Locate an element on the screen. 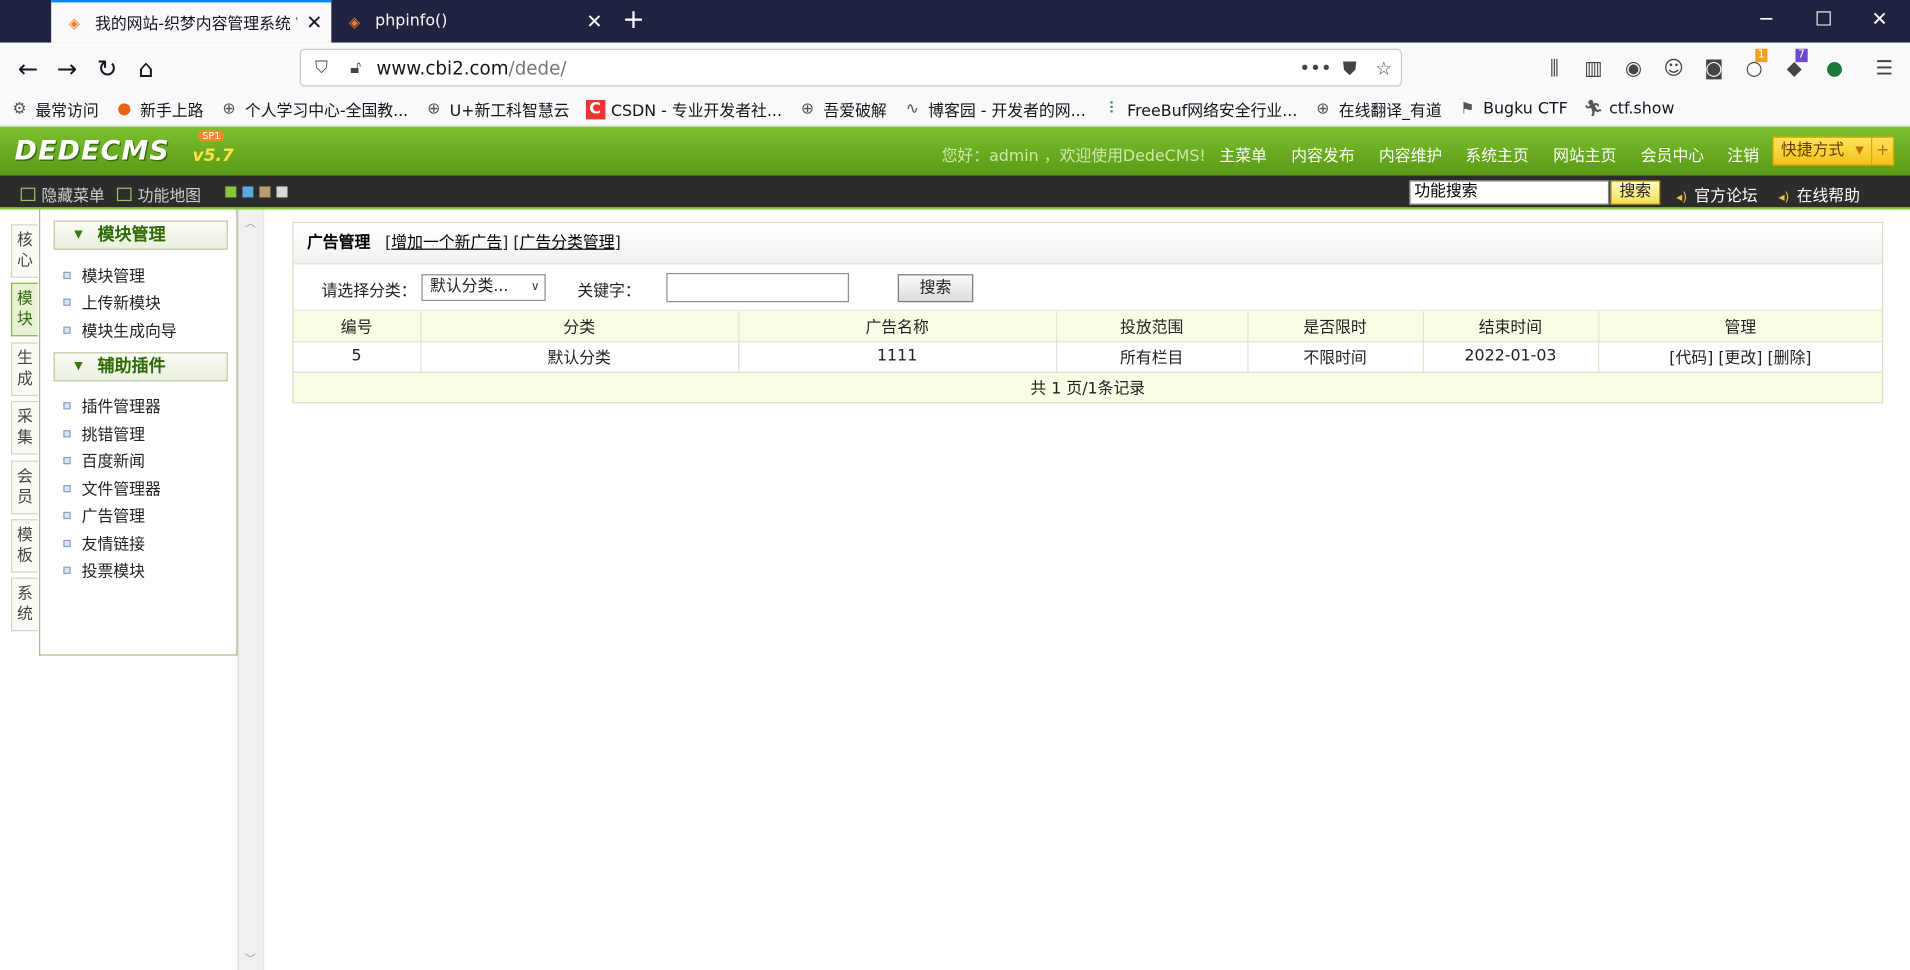 Image resolution: width=1910 pixels, height=970 pixels. side-tab-label: 会 员 is located at coordinates (25, 487).